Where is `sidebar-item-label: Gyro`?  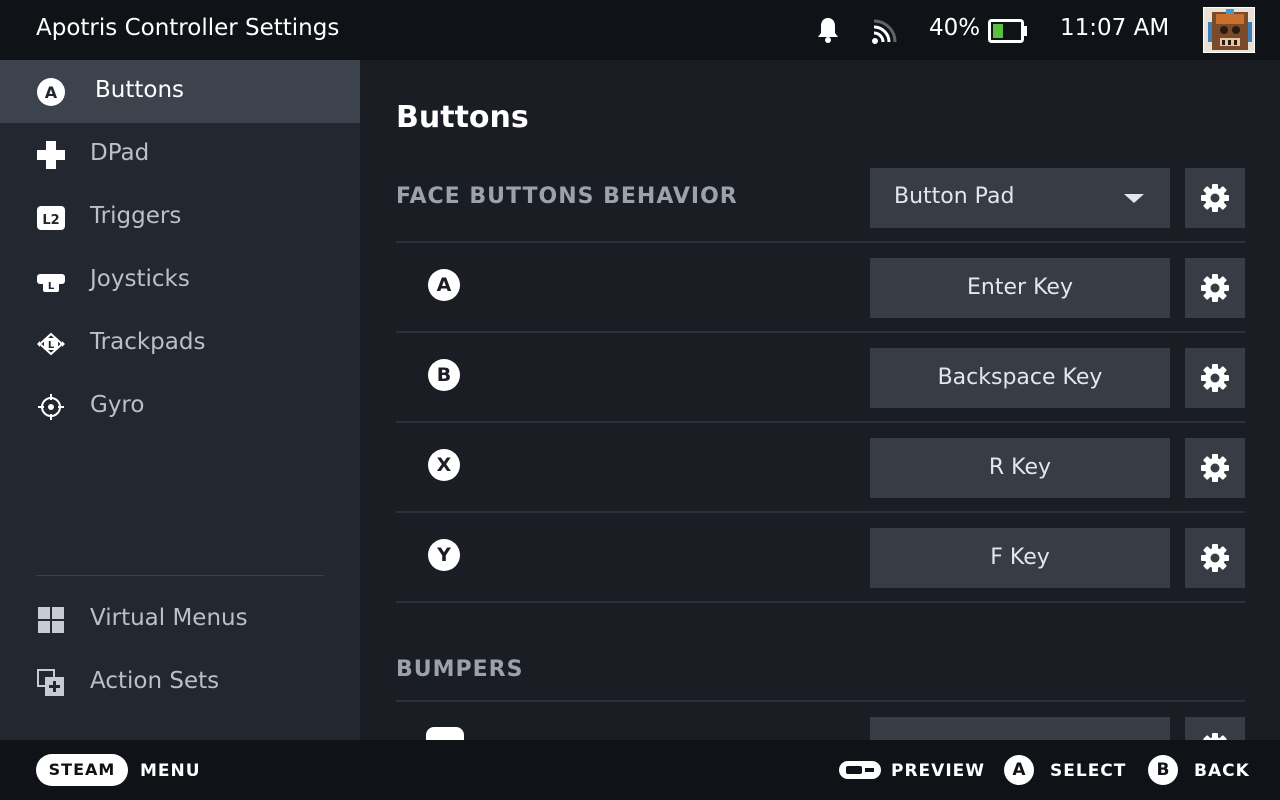 sidebar-item-label: Gyro is located at coordinates (117, 405).